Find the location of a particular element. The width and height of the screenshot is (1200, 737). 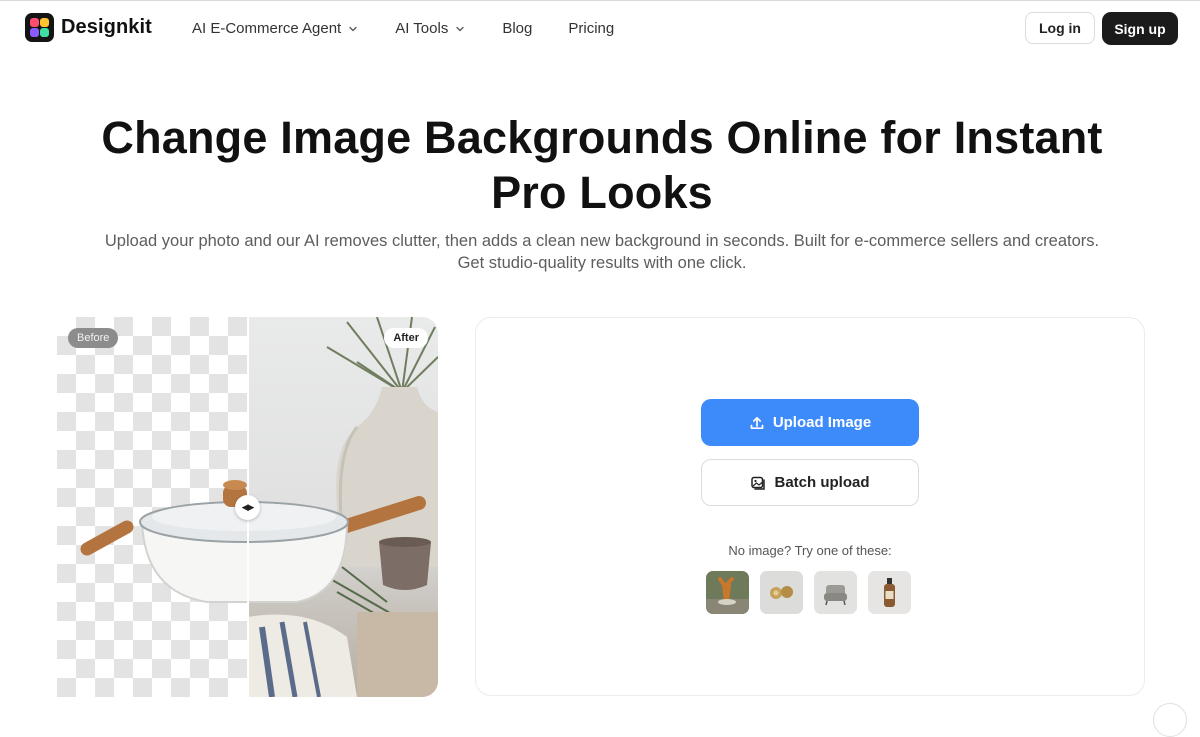

menu-item-pricing: Pricing is located at coordinates (591, 28).